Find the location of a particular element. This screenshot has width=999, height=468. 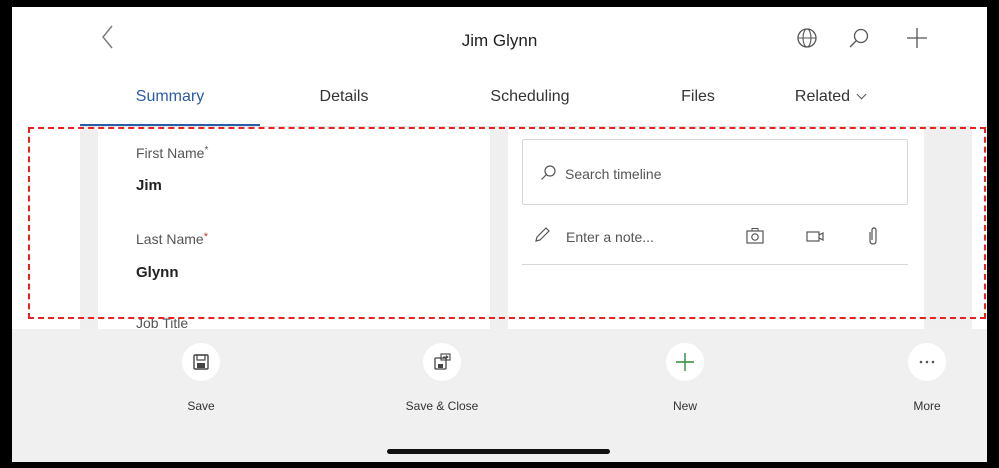

globe-button is located at coordinates (807, 38).